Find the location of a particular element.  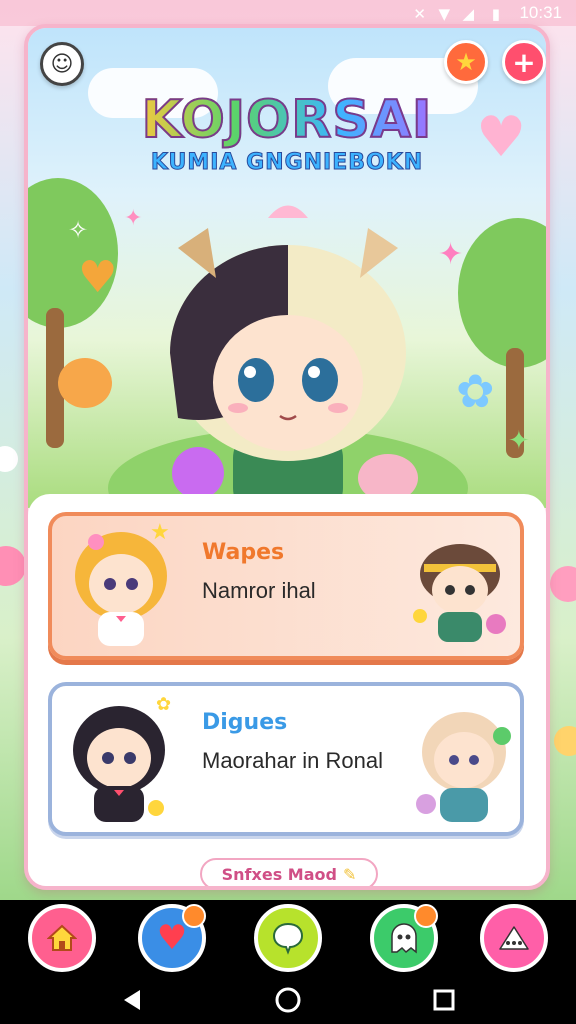

system-nav-bar is located at coordinates (288, 1000).